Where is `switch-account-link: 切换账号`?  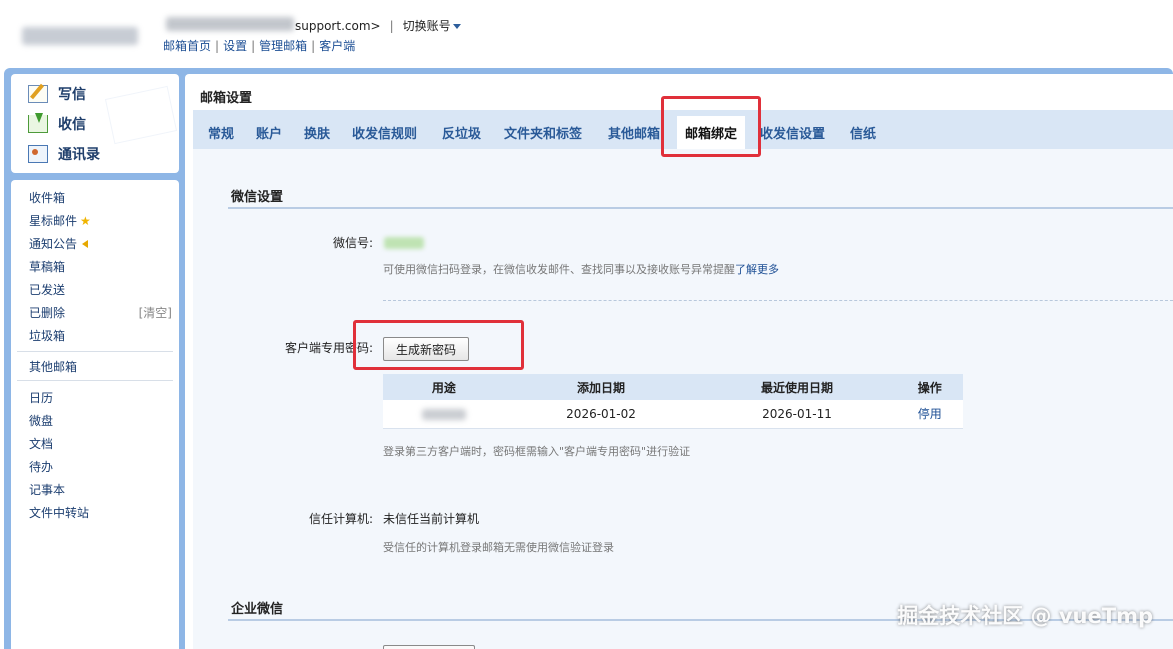
switch-account-link: 切换账号 is located at coordinates (432, 26).